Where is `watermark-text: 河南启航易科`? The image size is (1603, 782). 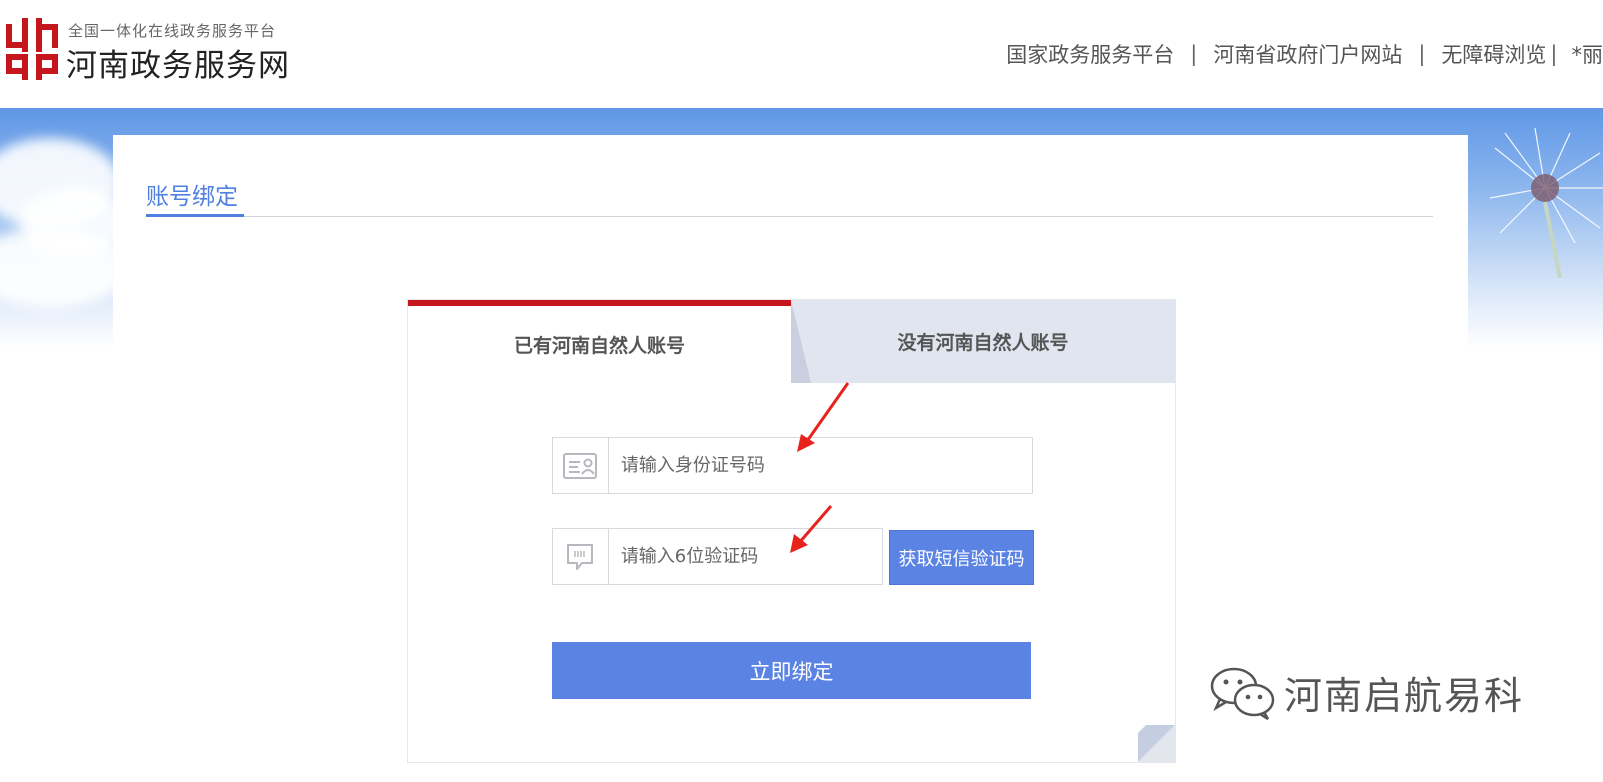
watermark-text: 河南启航易科 is located at coordinates (1404, 696).